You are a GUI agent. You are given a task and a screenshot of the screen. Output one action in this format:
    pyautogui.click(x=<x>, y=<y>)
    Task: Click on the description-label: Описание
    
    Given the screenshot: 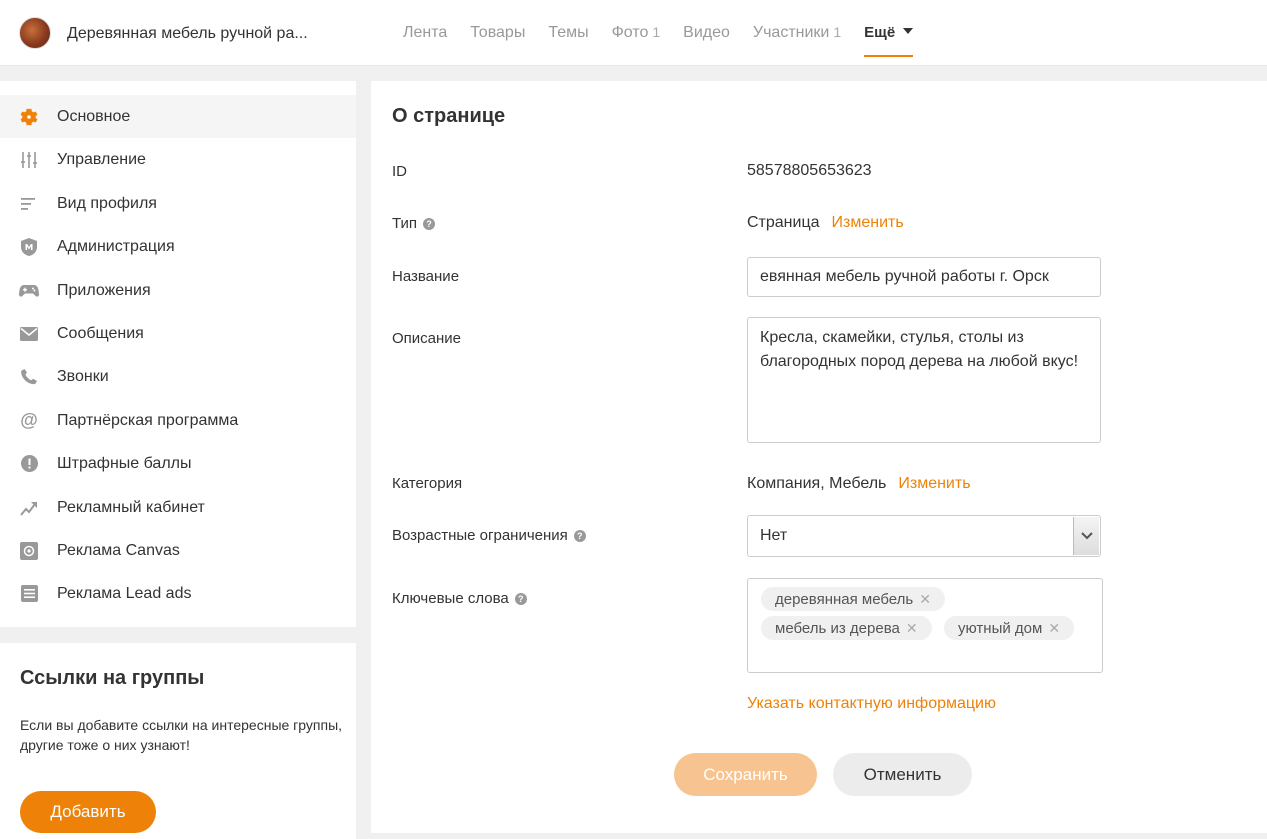 What is the action you would take?
    pyautogui.click(x=426, y=338)
    